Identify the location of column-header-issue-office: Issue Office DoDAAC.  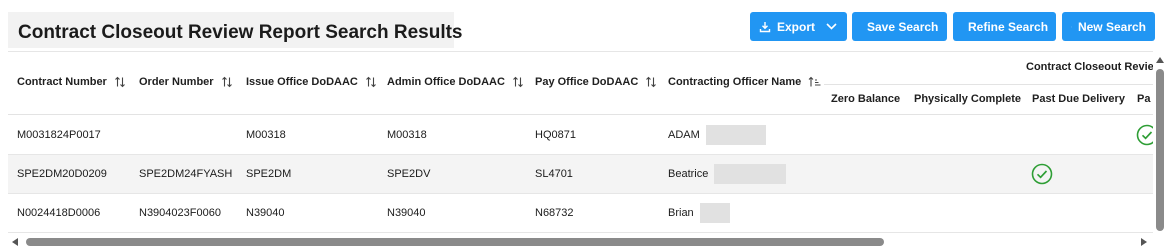
(311, 82).